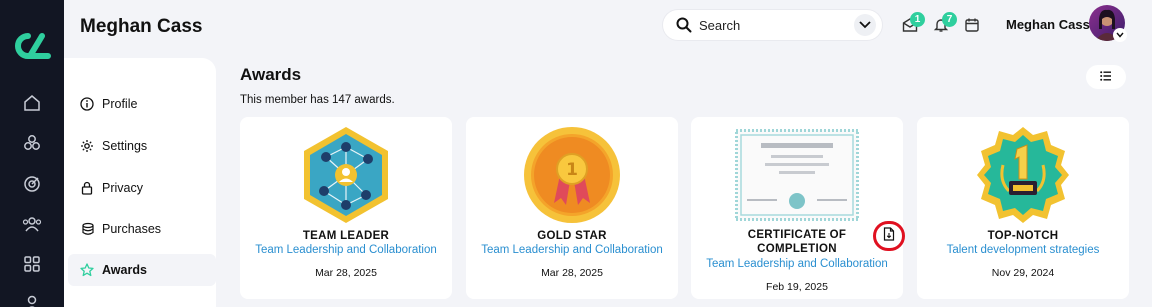 Image resolution: width=1152 pixels, height=307 pixels. What do you see at coordinates (32, 184) in the screenshot?
I see `target-icon` at bounding box center [32, 184].